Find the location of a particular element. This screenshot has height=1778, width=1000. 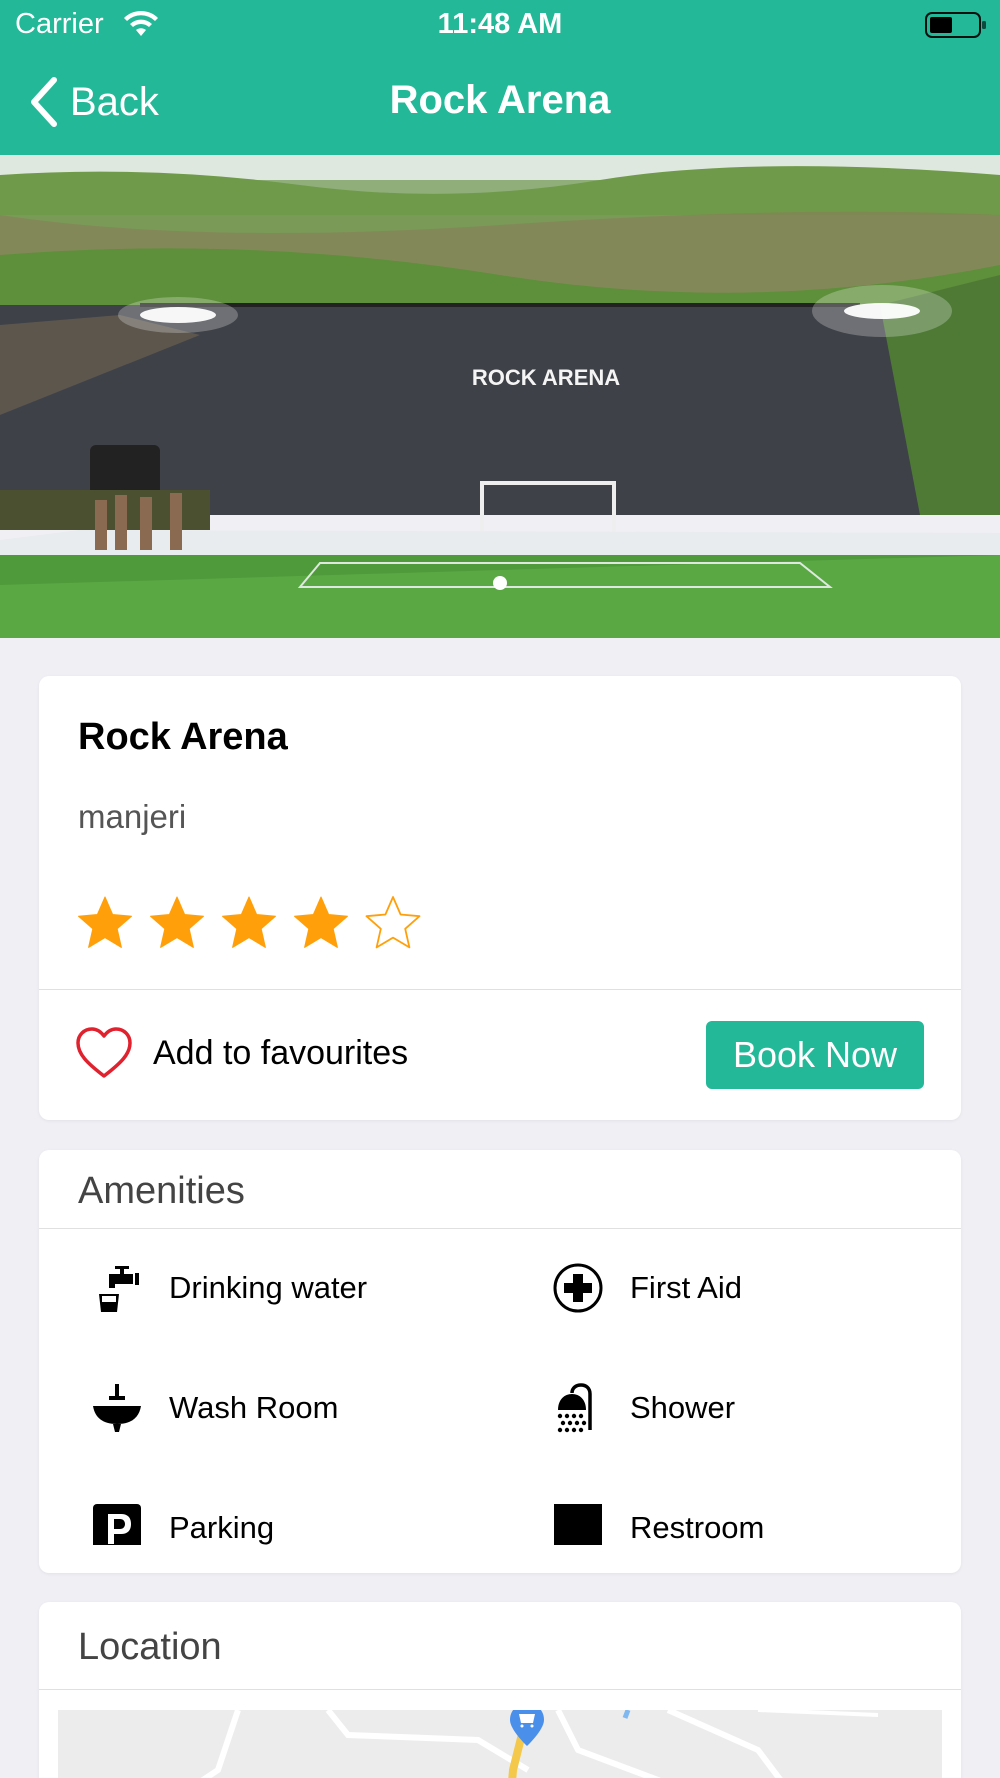

map-view is located at coordinates (500, 1744).